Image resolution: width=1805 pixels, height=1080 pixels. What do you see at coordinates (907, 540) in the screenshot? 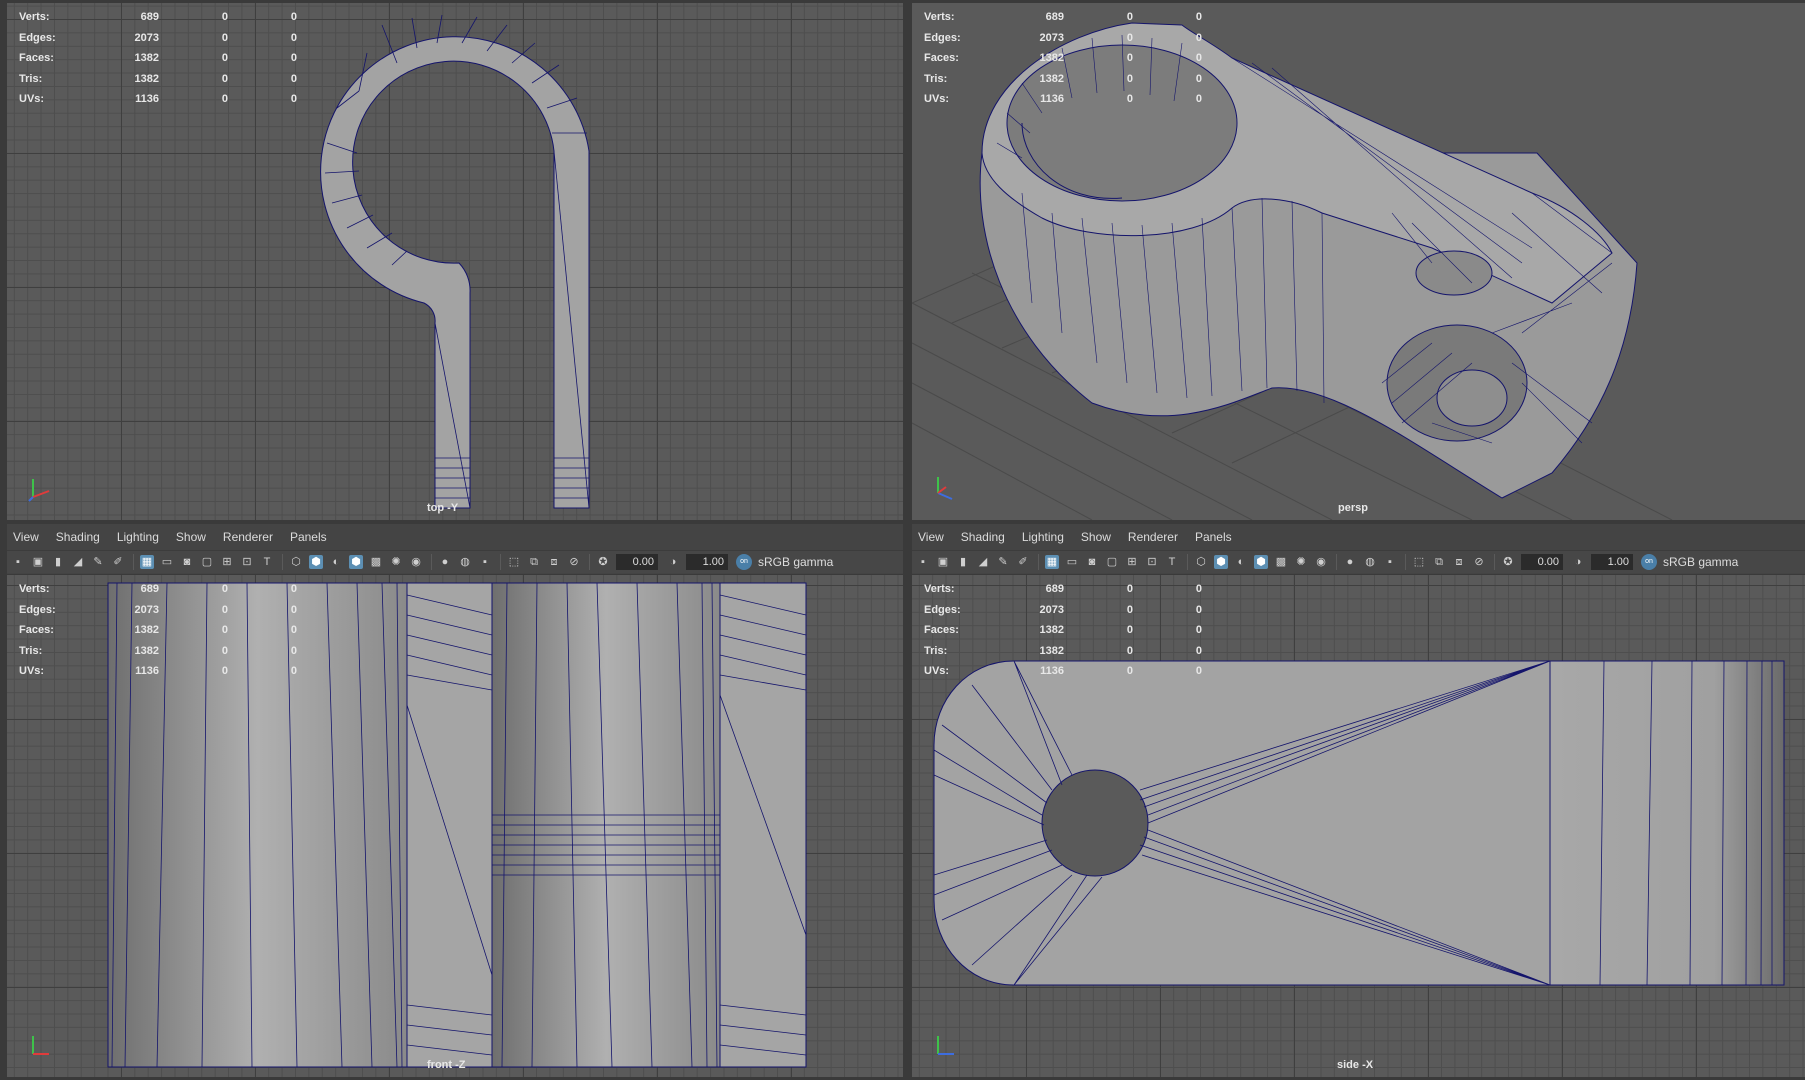
I see `viewport-splitter` at bounding box center [907, 540].